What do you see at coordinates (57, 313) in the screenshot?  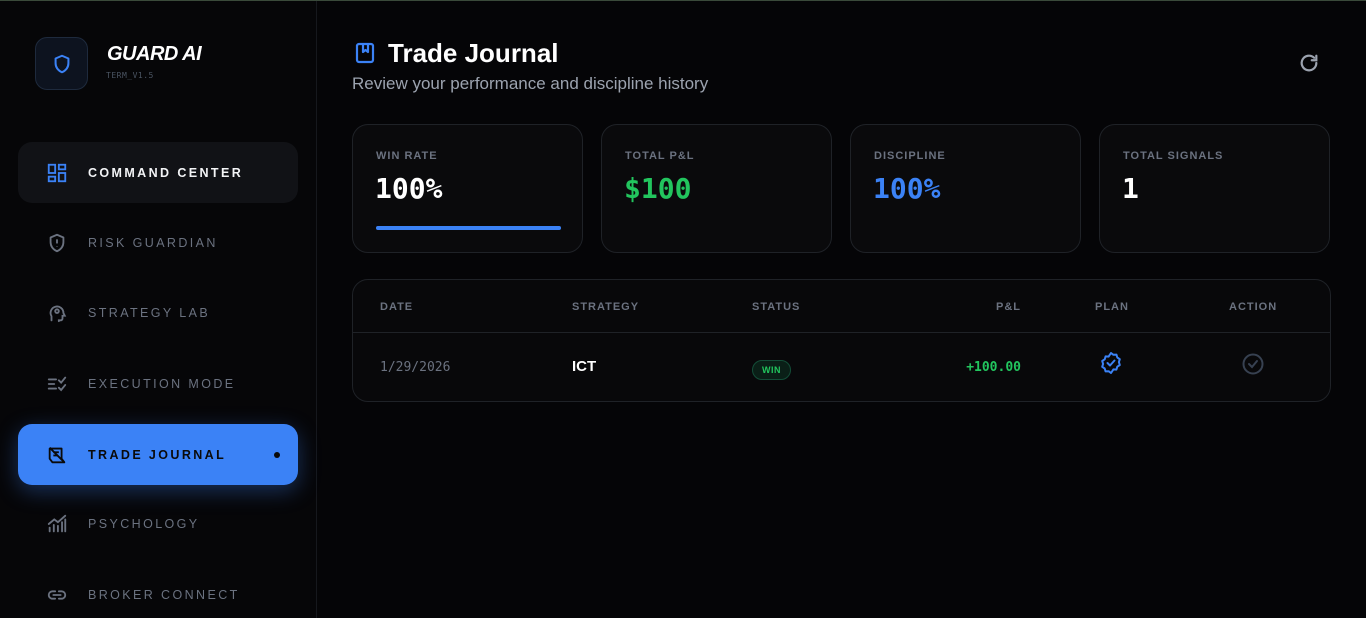 I see `brain-gear-icon` at bounding box center [57, 313].